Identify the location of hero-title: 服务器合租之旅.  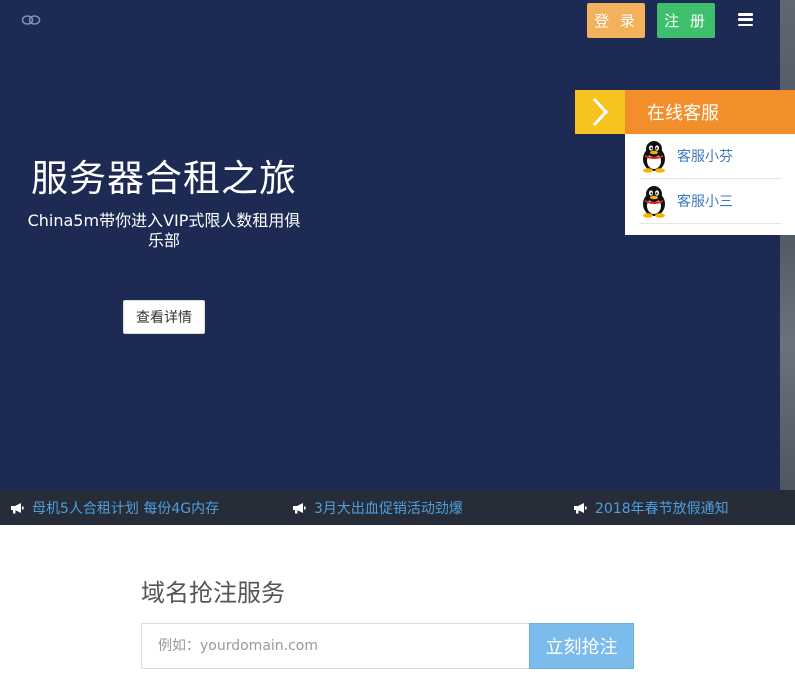
(164, 178).